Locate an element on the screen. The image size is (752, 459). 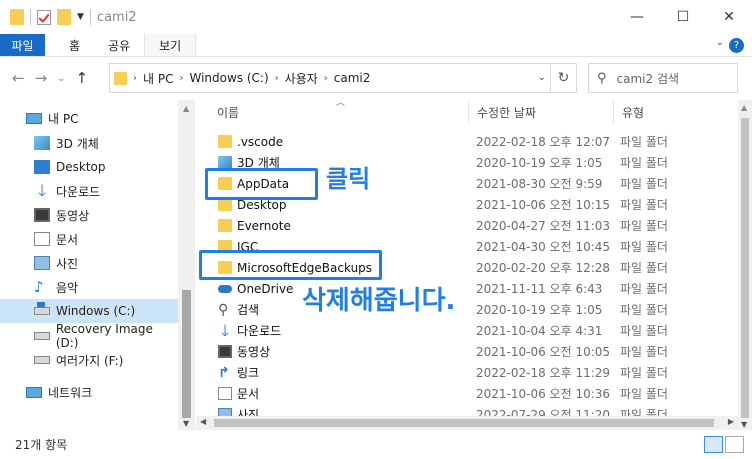
file-date: 2022-02-18 오후 12:07 is located at coordinates (543, 142).